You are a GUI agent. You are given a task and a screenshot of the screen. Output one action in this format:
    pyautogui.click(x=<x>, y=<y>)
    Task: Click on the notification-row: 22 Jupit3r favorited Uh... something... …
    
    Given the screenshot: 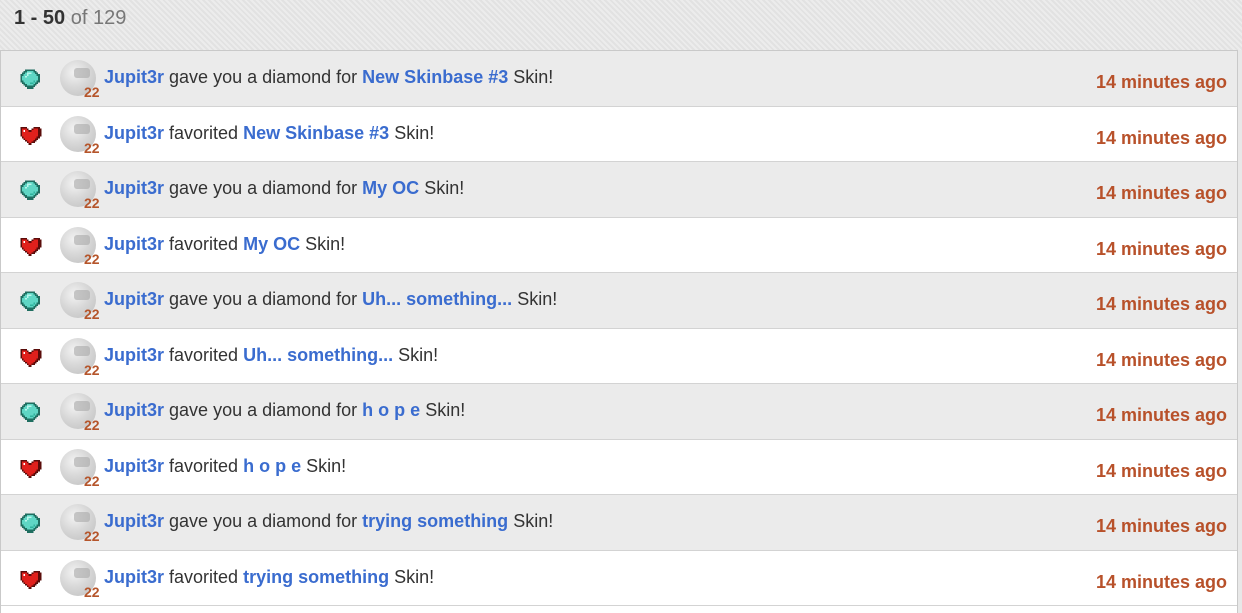 What is the action you would take?
    pyautogui.click(x=619, y=356)
    